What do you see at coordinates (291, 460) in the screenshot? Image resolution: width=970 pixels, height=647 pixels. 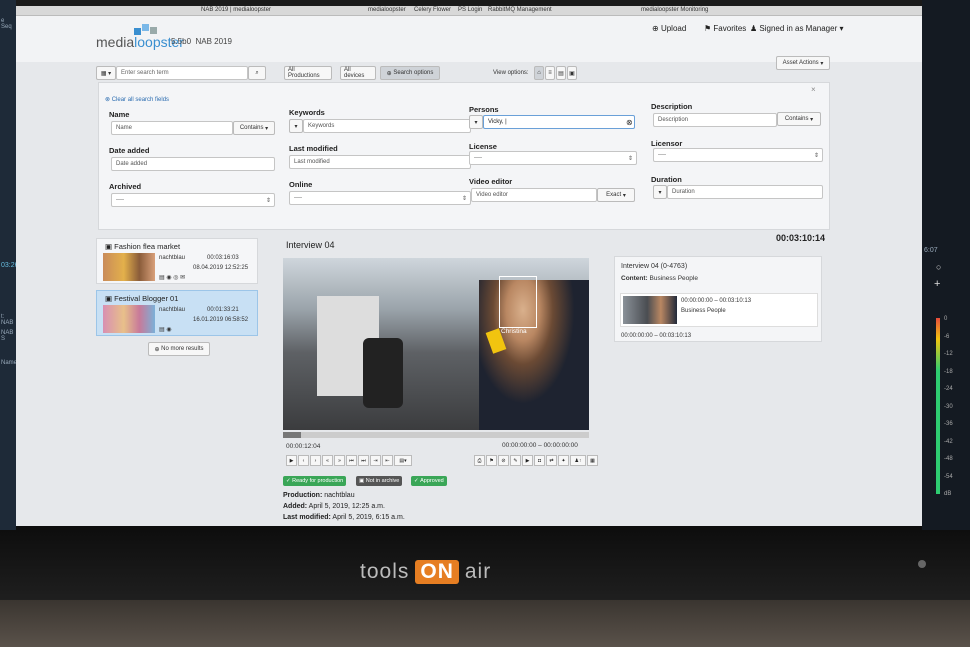 I see `play-icon: ▶` at bounding box center [291, 460].